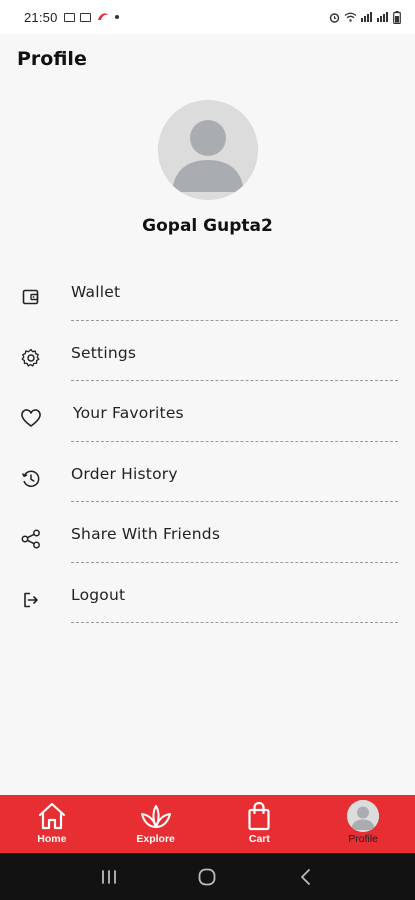  I want to click on menu-item-label: Logout, so click(98, 594).